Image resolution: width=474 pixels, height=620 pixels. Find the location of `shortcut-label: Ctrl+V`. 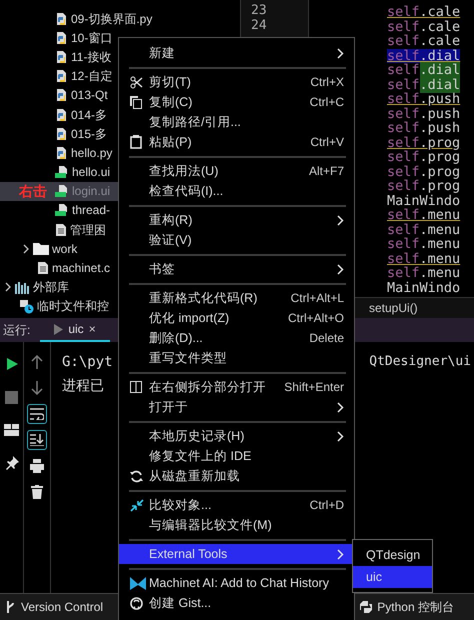

shortcut-label: Ctrl+V is located at coordinates (327, 142).